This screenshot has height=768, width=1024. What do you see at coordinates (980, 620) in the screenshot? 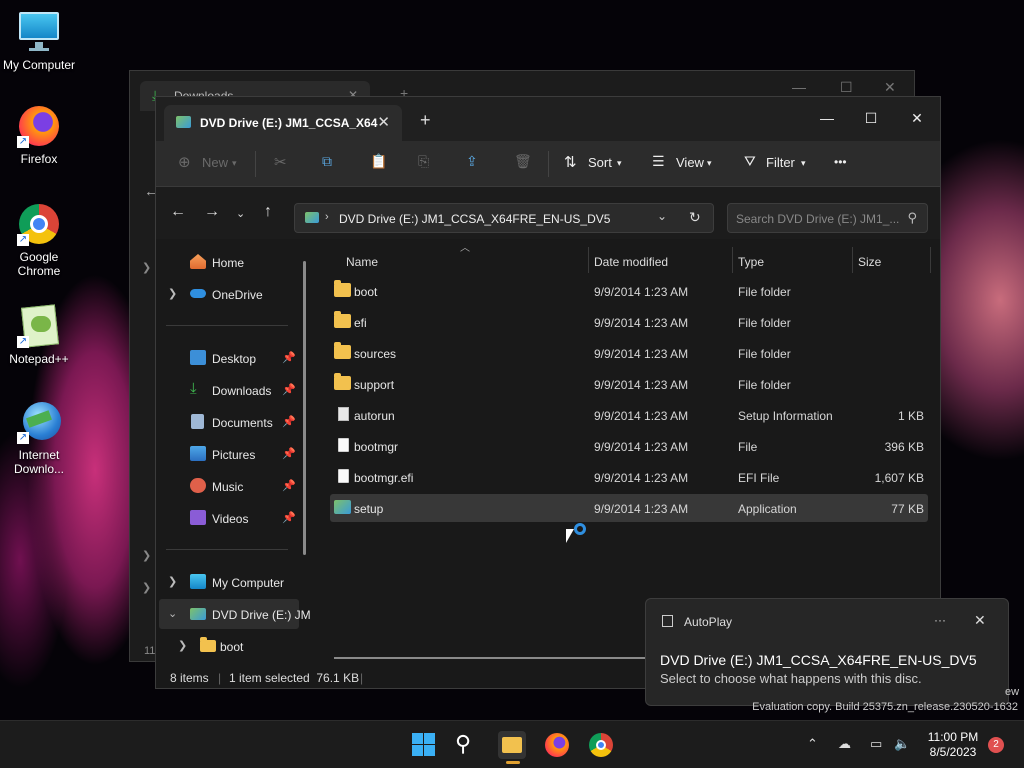
I see `close-notification-icon: ✕` at bounding box center [980, 620].